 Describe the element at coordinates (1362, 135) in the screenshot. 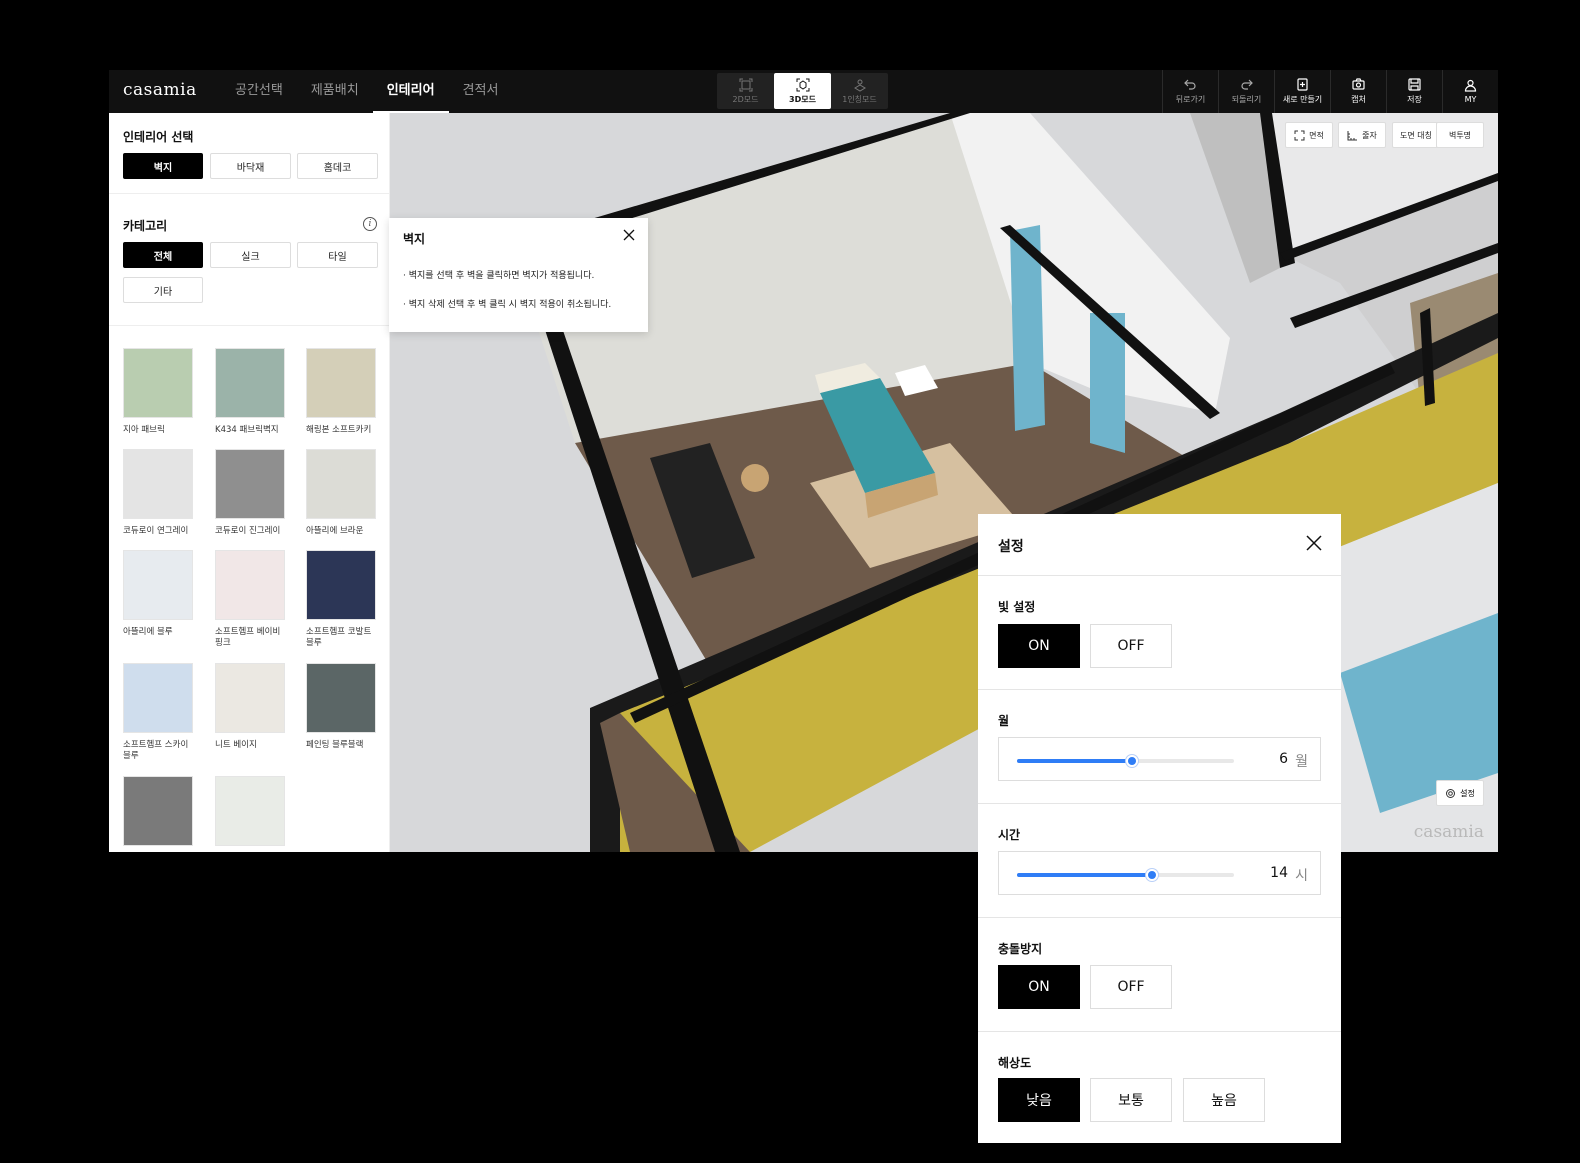

I see `ruler-button: 줄자` at that location.